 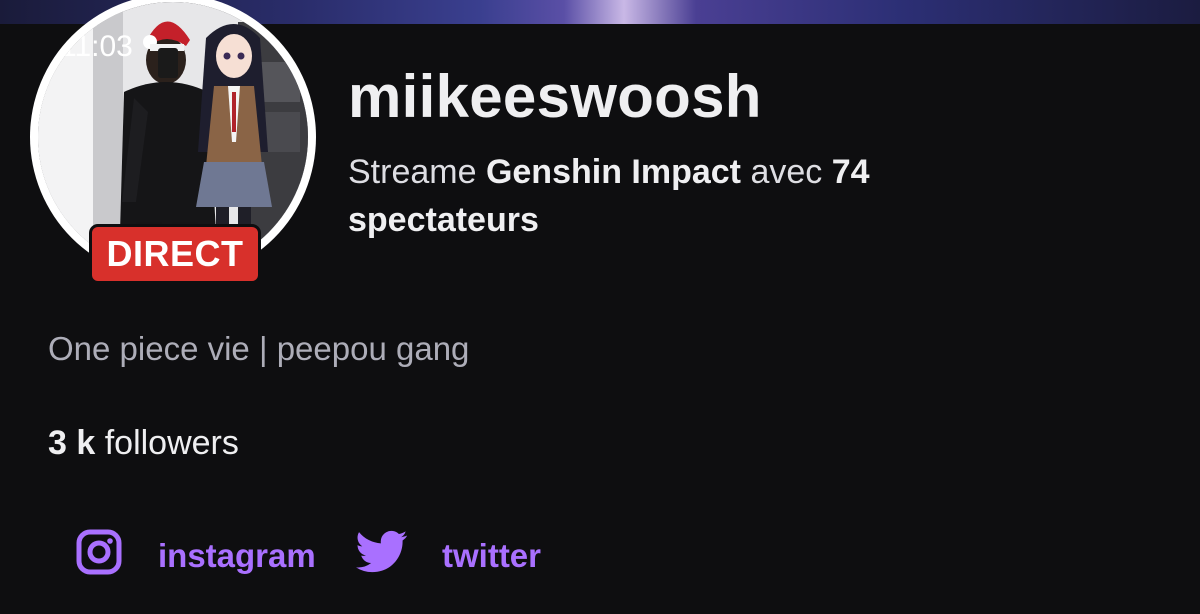 I want to click on instagram-label: instagram, so click(x=237, y=555).